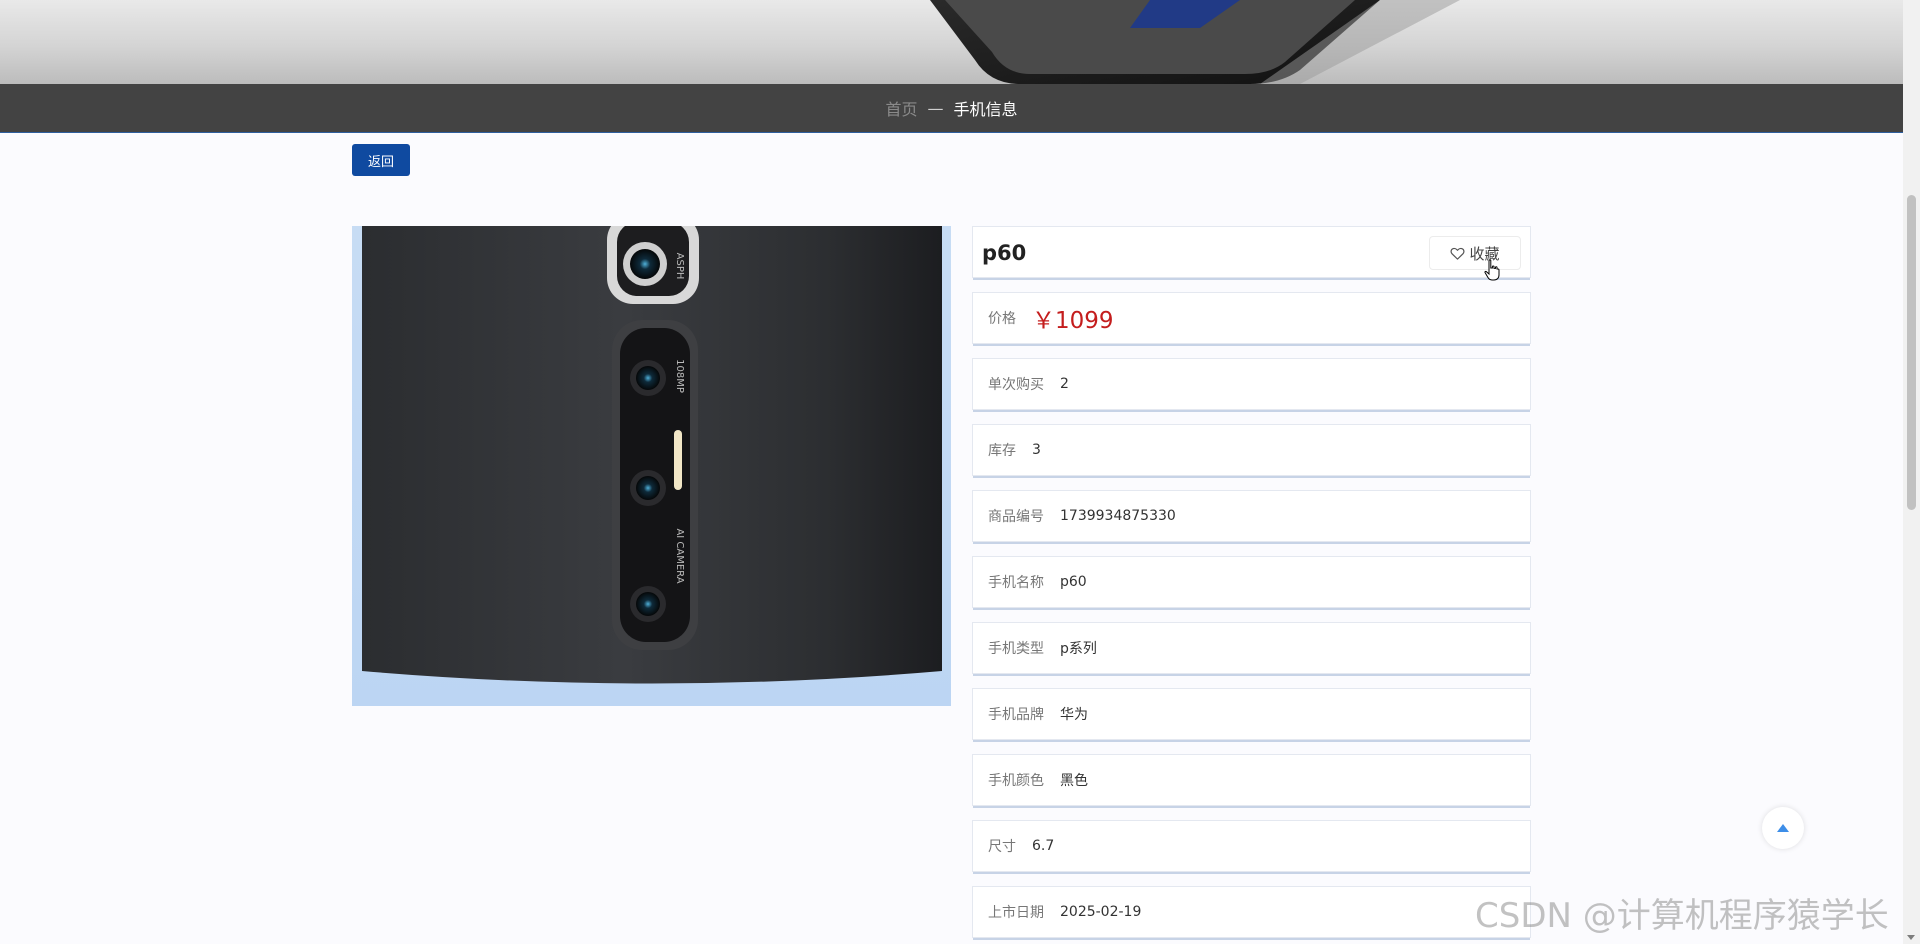  Describe the element at coordinates (1251, 780) in the screenshot. I see `field-phone-color: 手机颜色 黑色` at that location.